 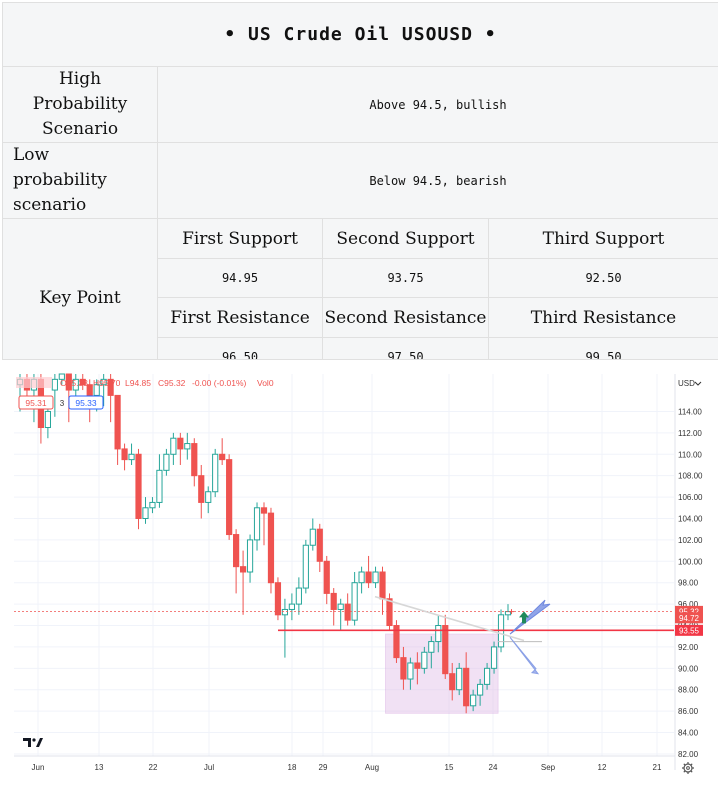 What do you see at coordinates (688, 690) in the screenshot?
I see `y-tick-label: 88.00` at bounding box center [688, 690].